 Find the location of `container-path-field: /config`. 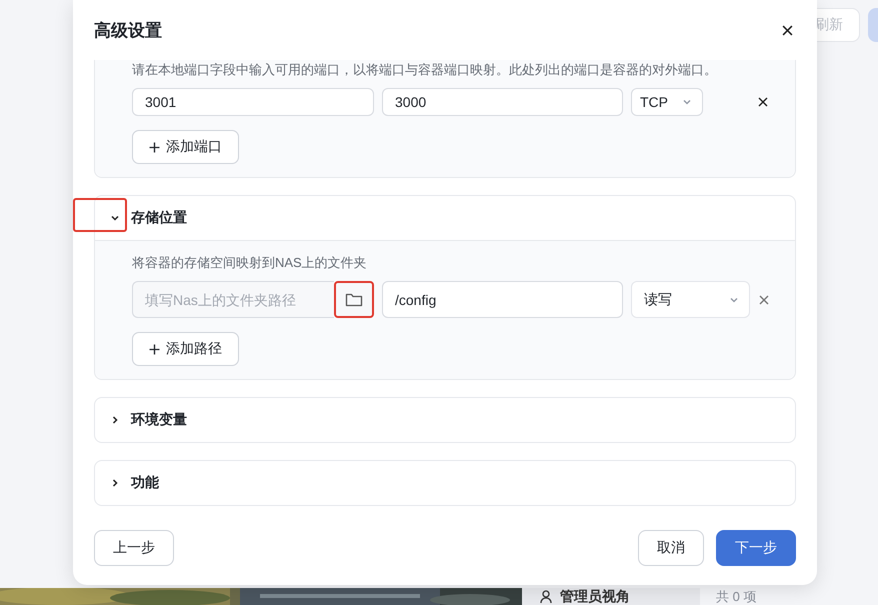

container-path-field: /config is located at coordinates (502, 299).